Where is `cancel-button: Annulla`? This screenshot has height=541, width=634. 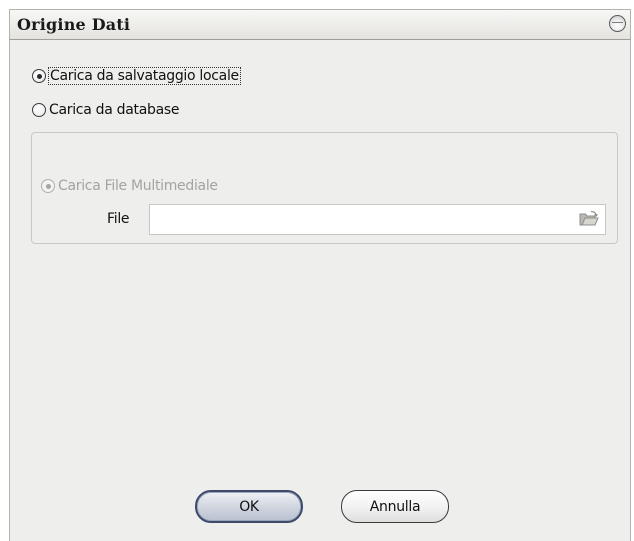
cancel-button: Annulla is located at coordinates (395, 506).